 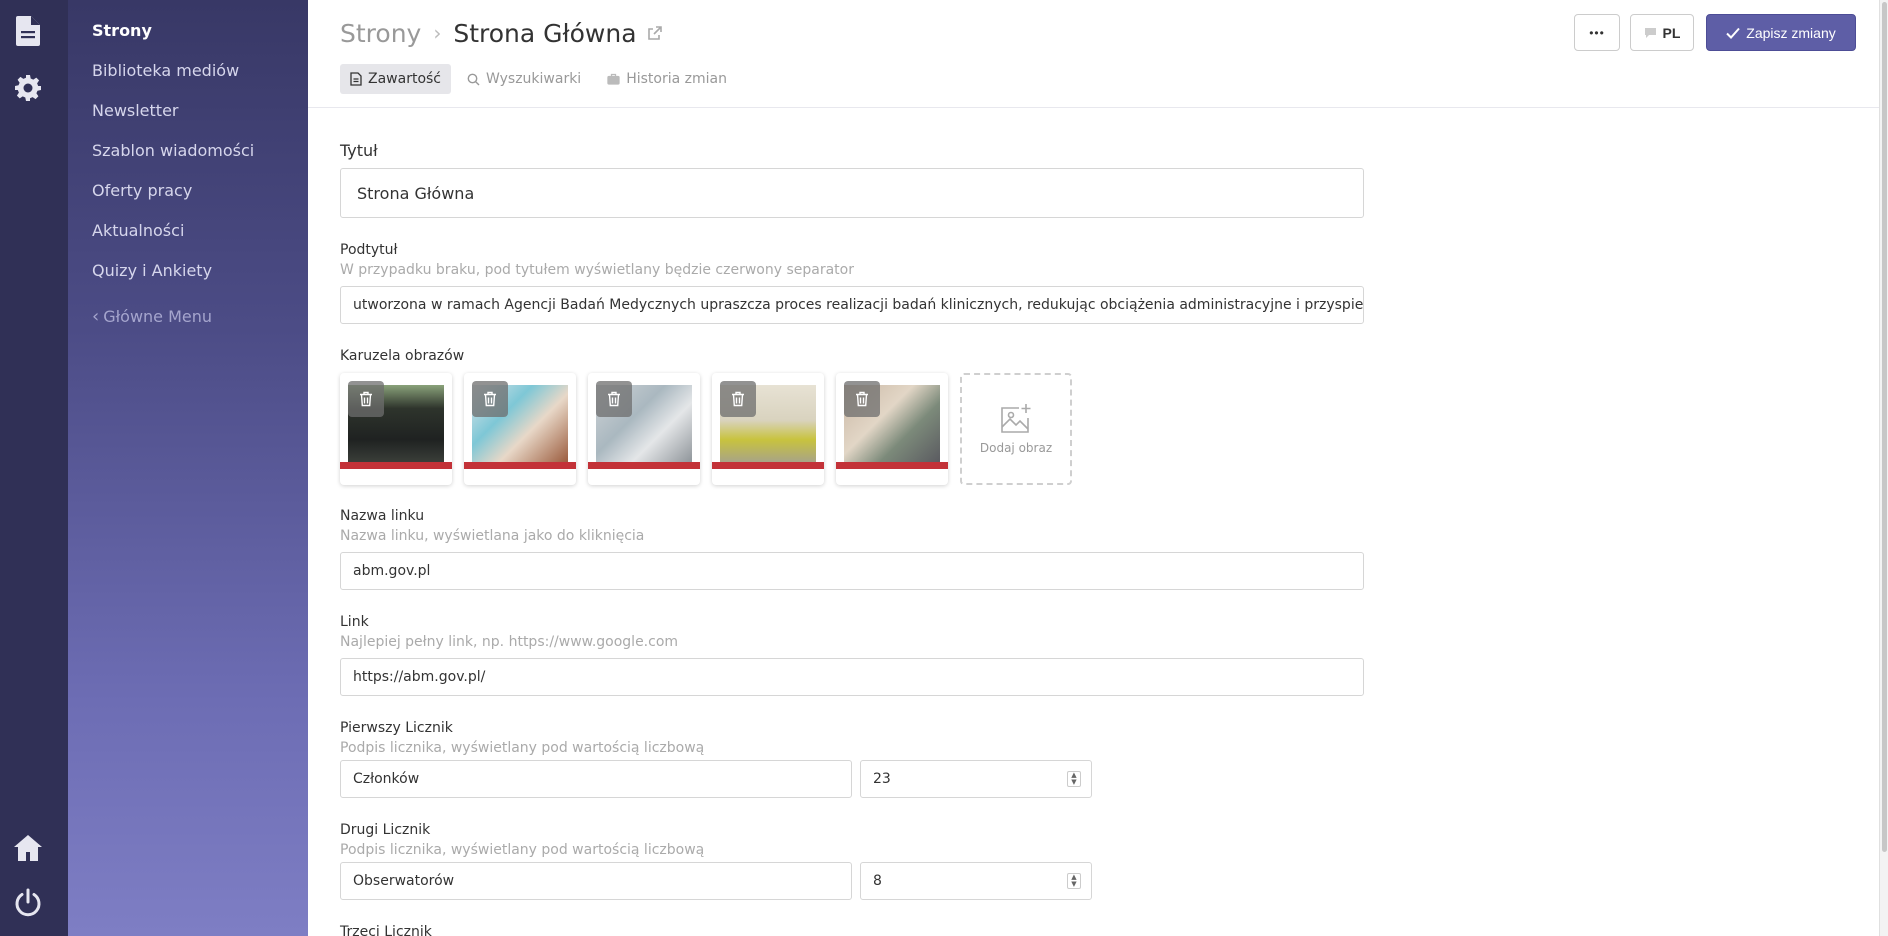 What do you see at coordinates (1791, 32) in the screenshot?
I see `save-button-label: Zapisz zmiany` at bounding box center [1791, 32].